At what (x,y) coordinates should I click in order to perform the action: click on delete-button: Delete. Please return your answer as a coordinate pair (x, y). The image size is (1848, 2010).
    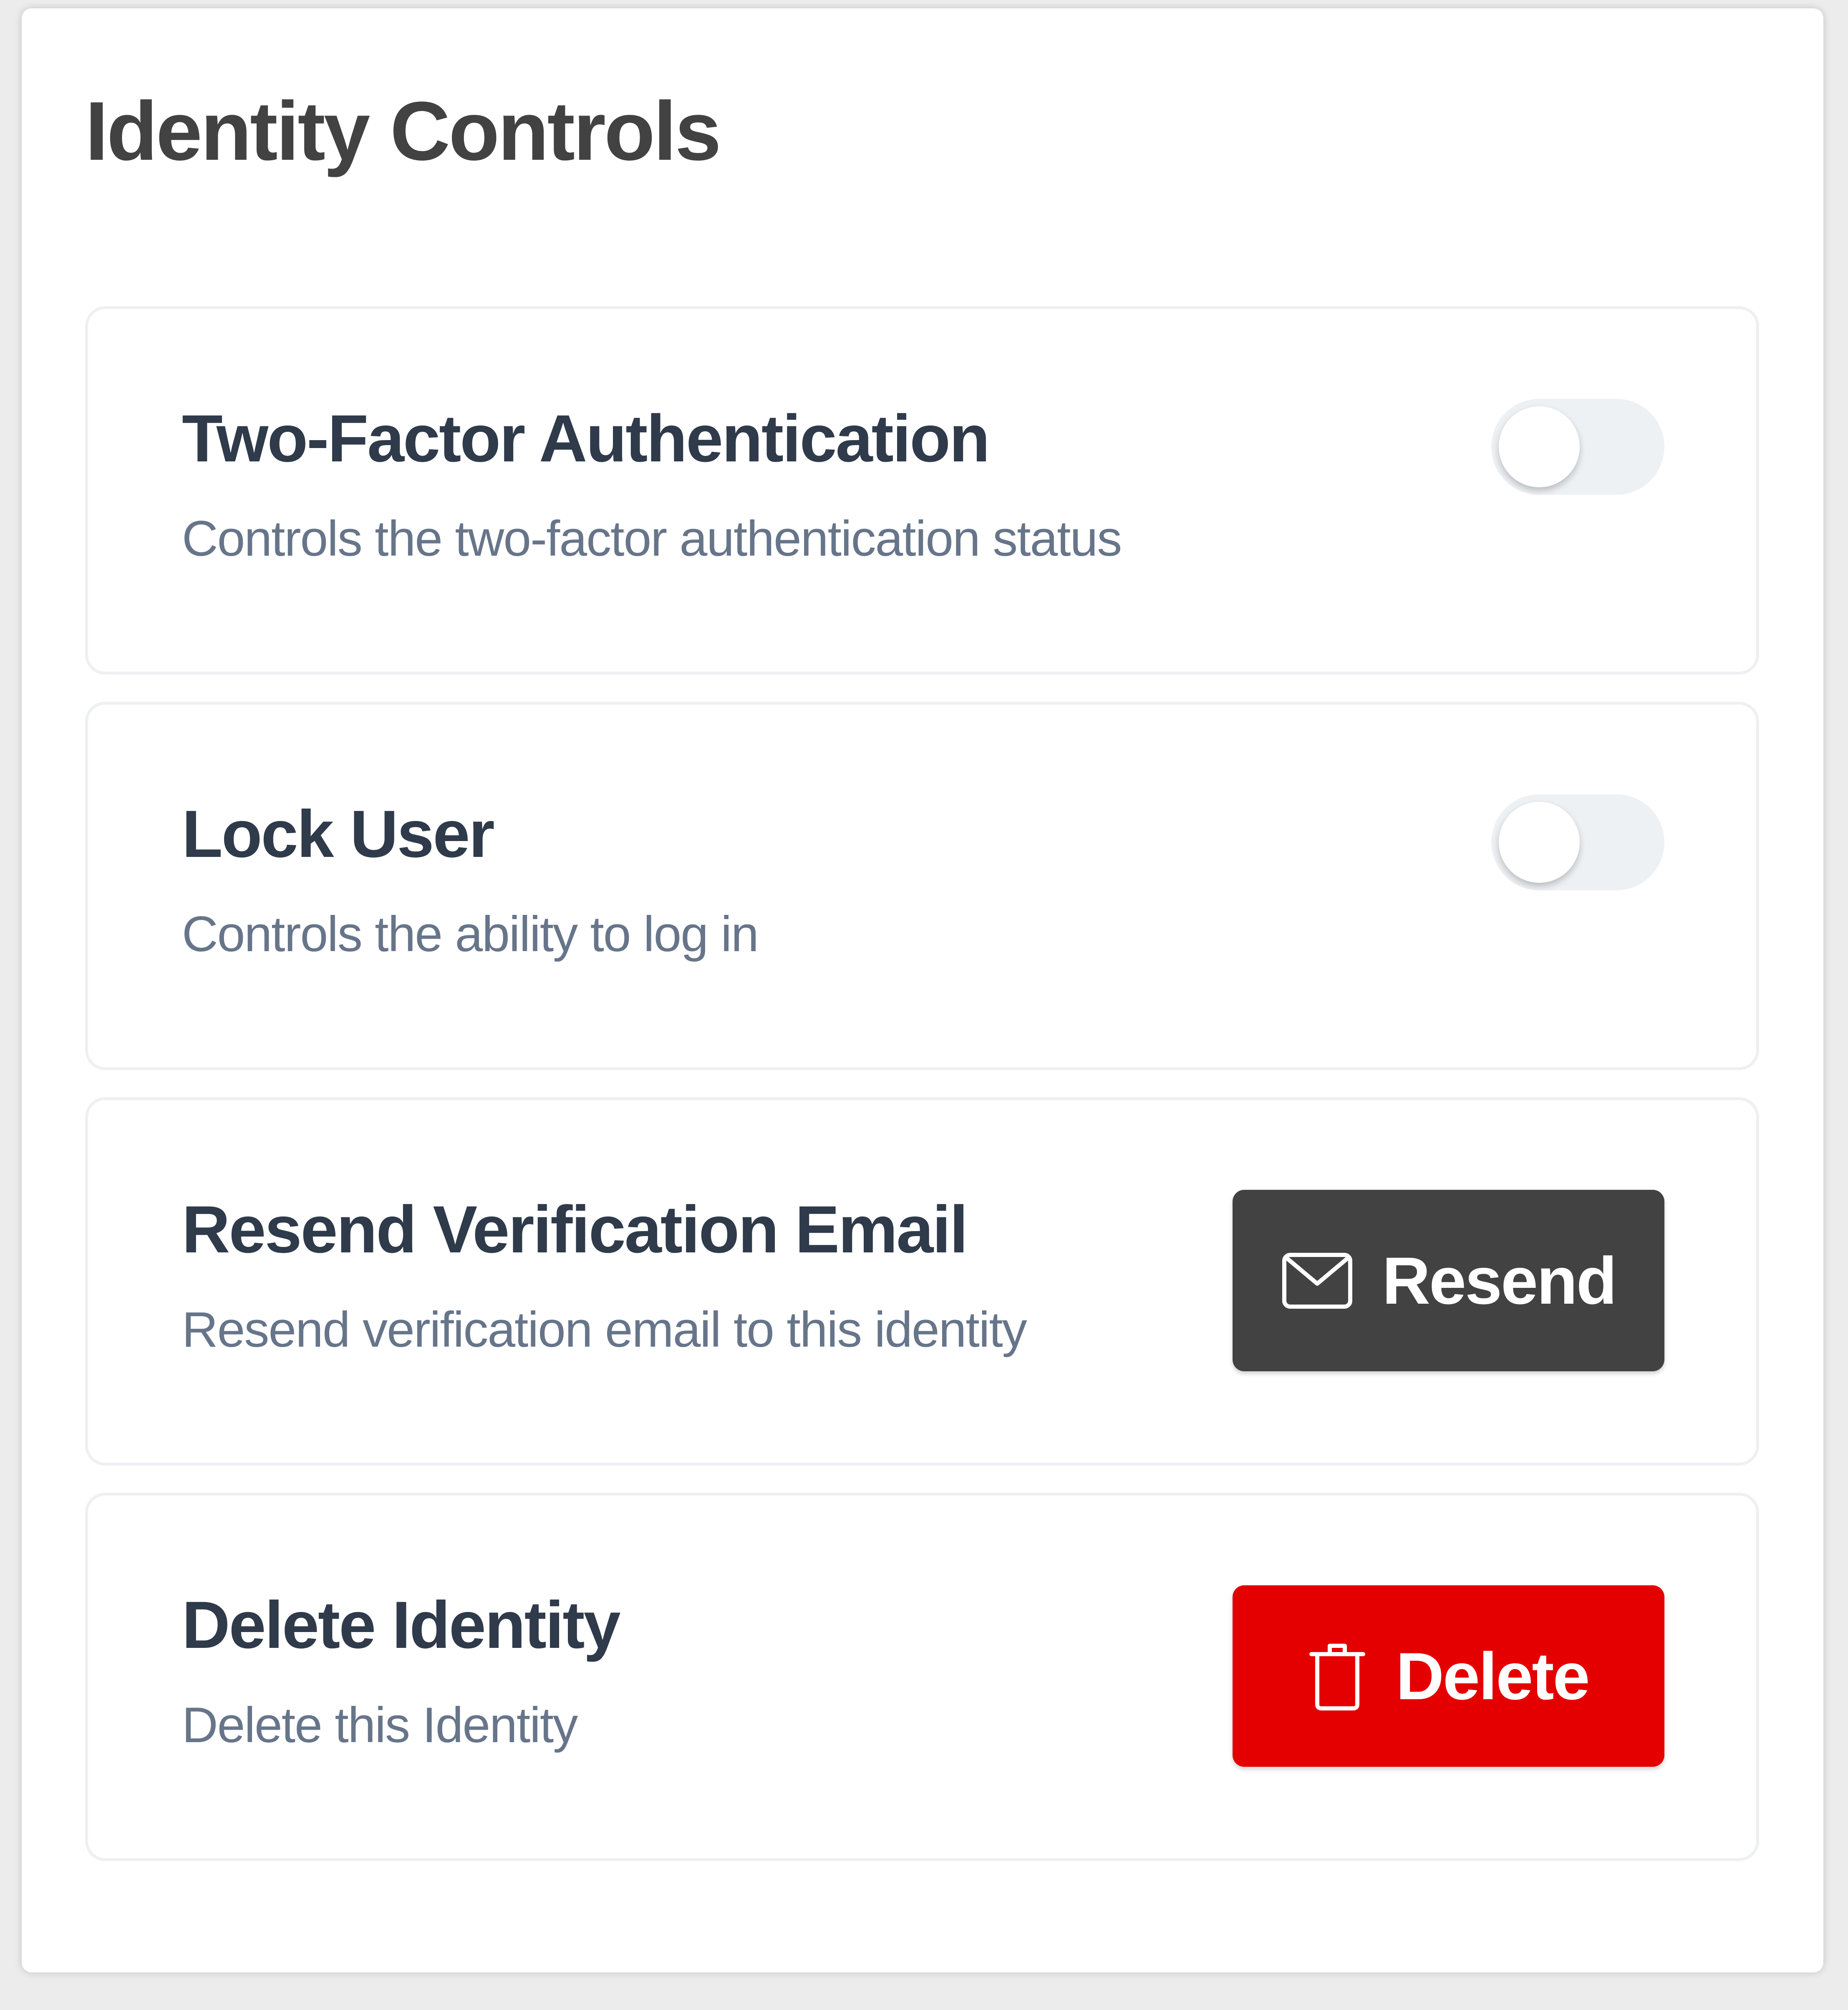
    Looking at the image, I should click on (1449, 1676).